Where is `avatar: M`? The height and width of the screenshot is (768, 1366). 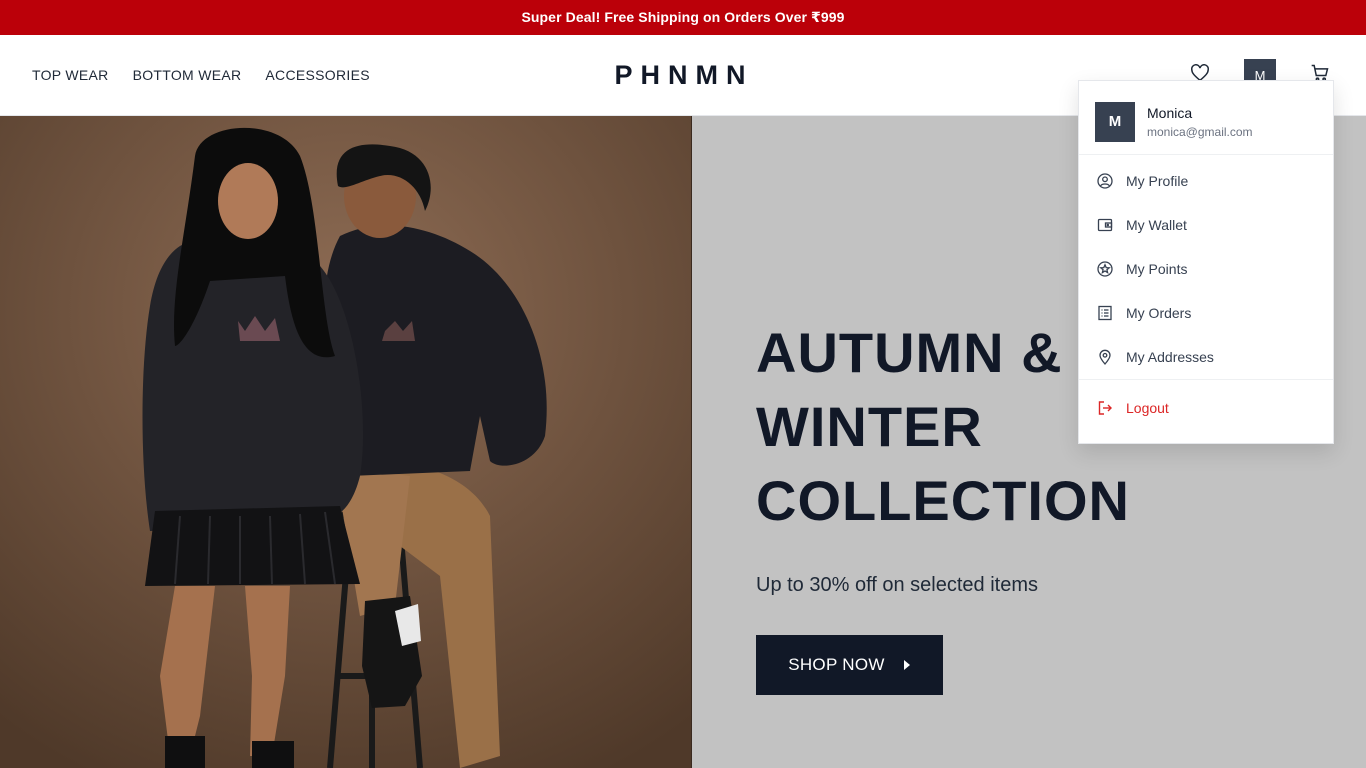
avatar: M is located at coordinates (1115, 121).